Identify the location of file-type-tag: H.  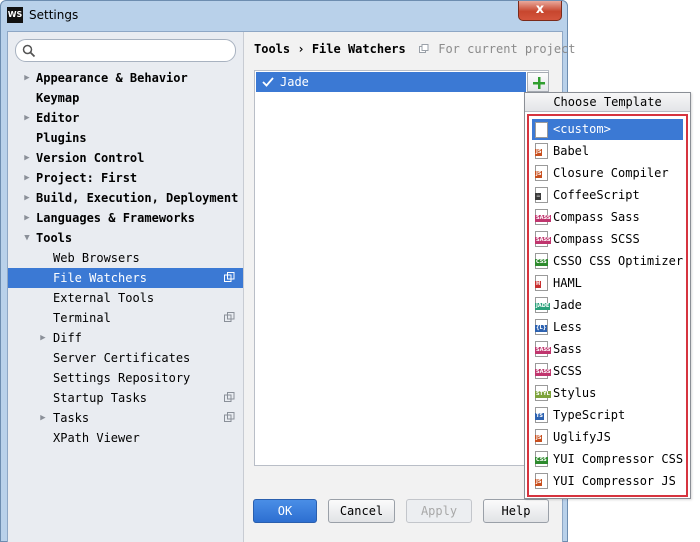
(538, 284).